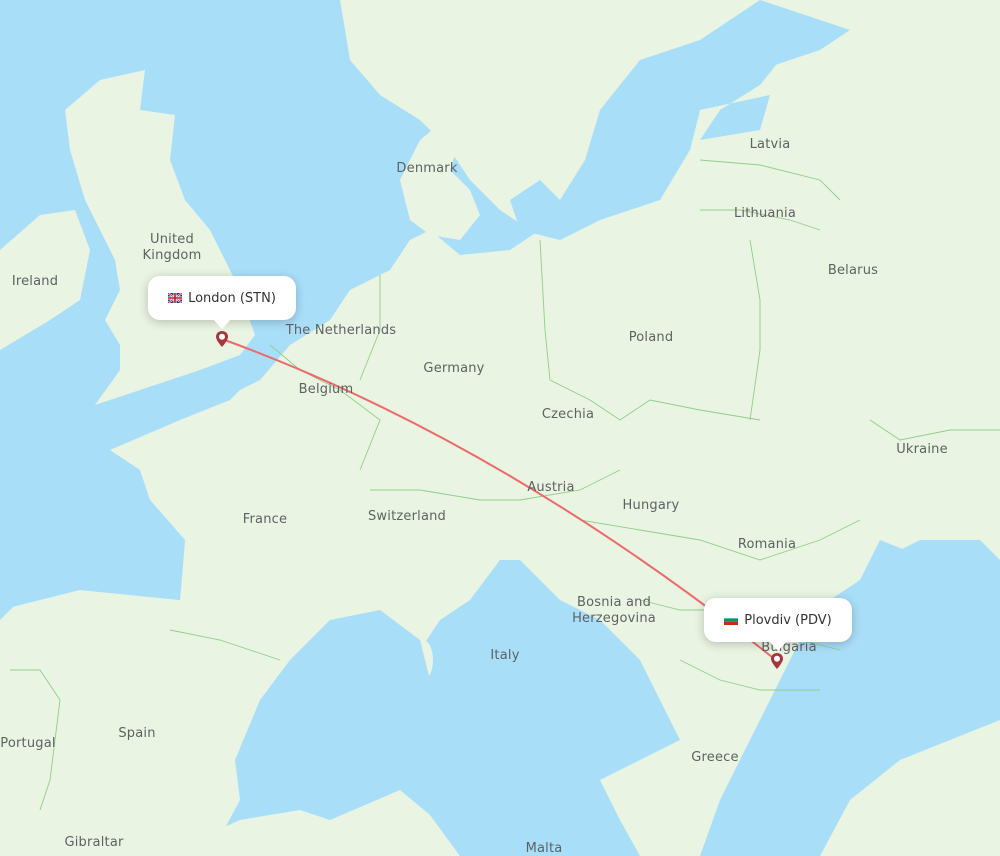 This screenshot has width=1000, height=856. I want to click on country-label-denmark: Denmark, so click(427, 168).